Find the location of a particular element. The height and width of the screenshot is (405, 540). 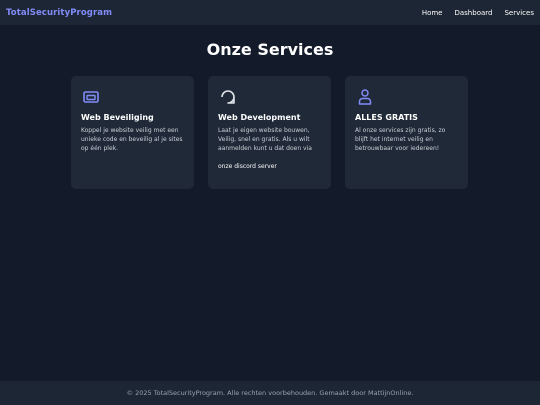

user-icon is located at coordinates (365, 97).